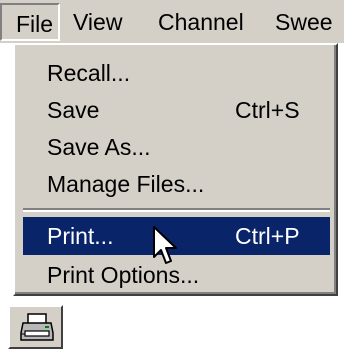  What do you see at coordinates (304, 22) in the screenshot?
I see `menubar-sweep: Swee` at bounding box center [304, 22].